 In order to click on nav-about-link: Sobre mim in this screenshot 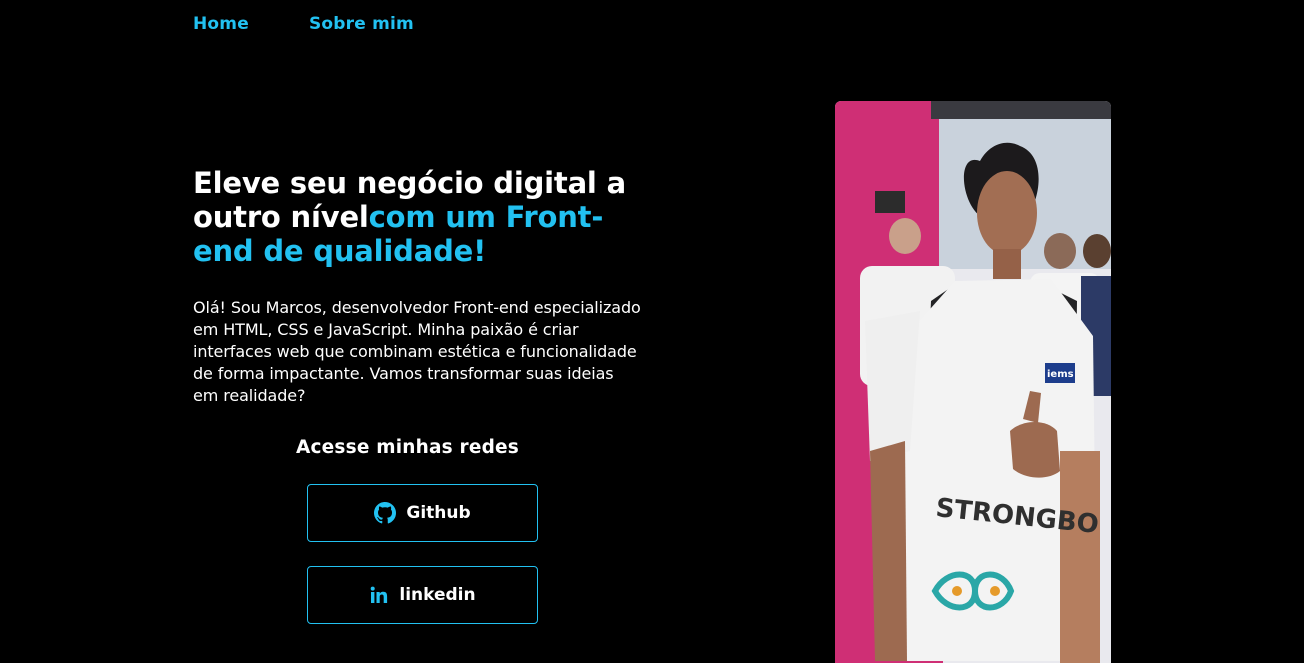, I will do `click(361, 24)`.